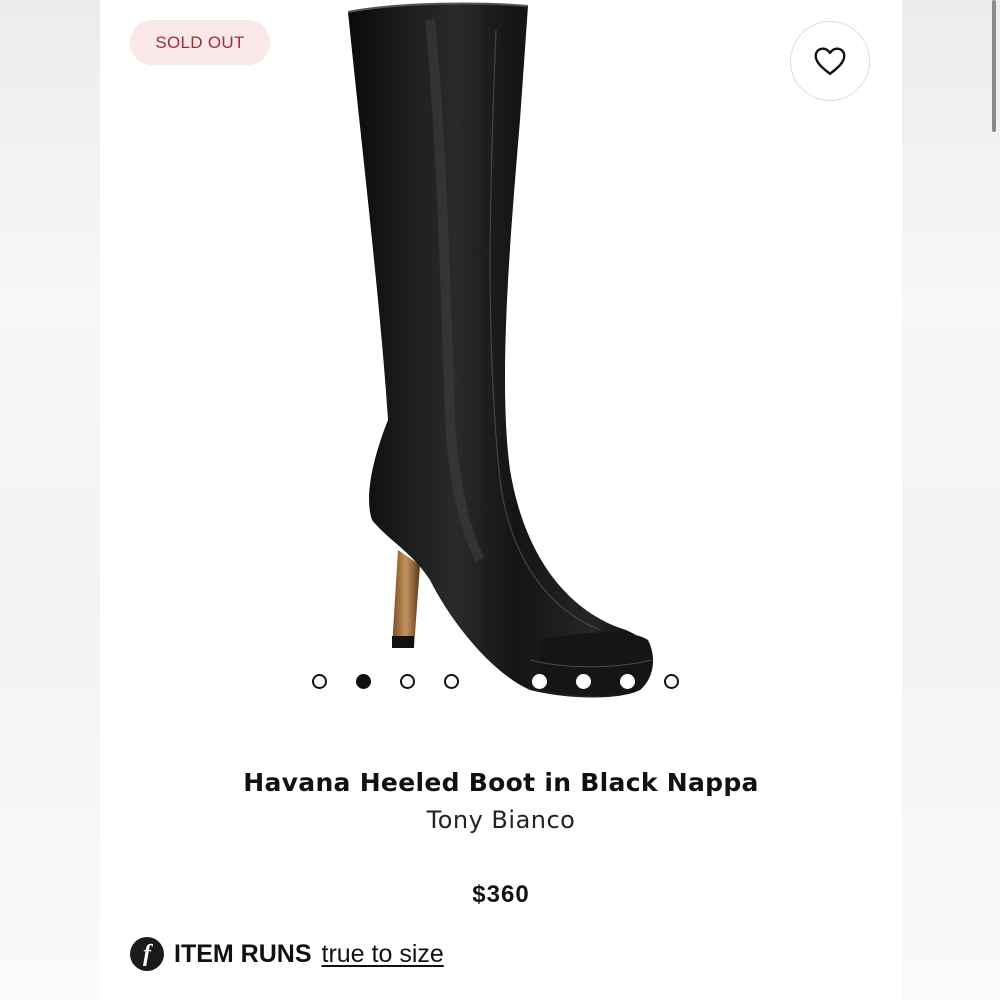  Describe the element at coordinates (950, 500) in the screenshot. I see `right-backdrop` at that location.